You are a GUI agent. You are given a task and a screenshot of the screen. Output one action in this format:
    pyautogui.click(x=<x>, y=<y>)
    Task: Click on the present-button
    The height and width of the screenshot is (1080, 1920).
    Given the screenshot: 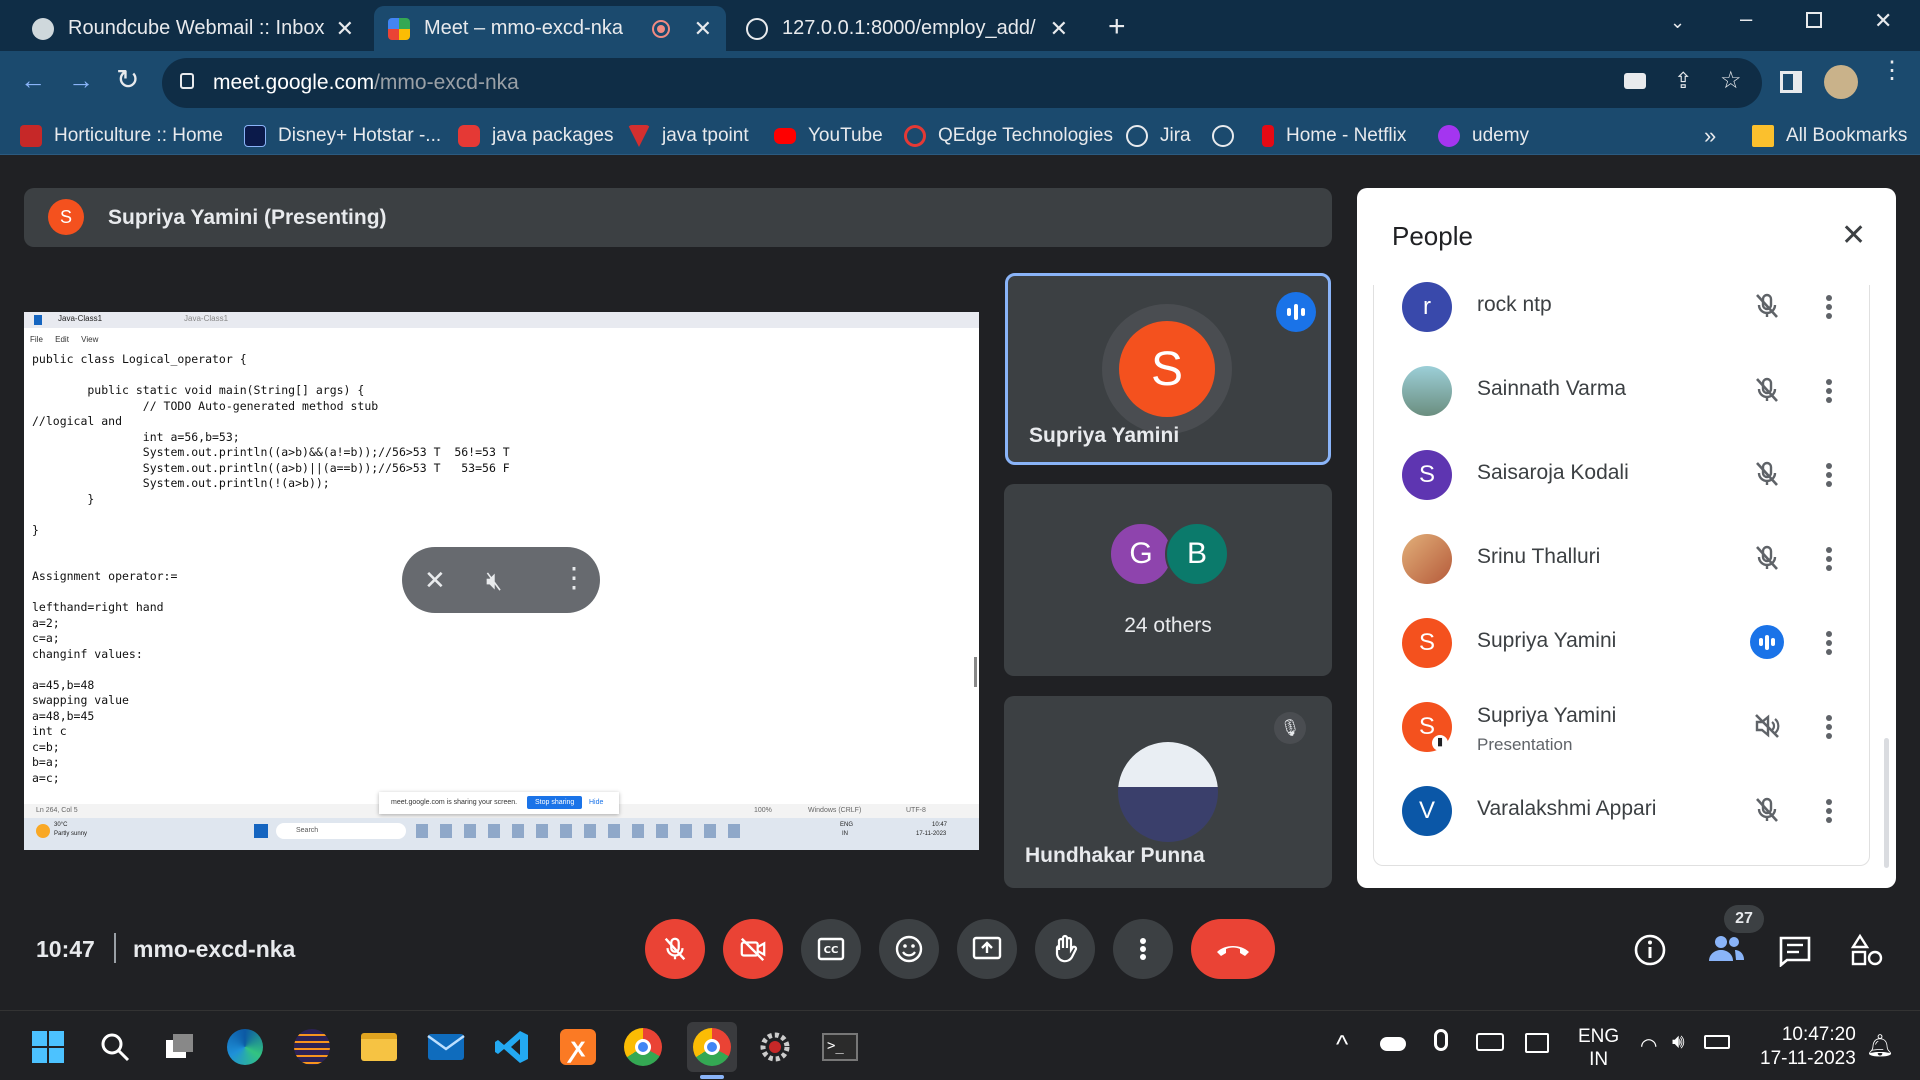 What is the action you would take?
    pyautogui.click(x=987, y=949)
    